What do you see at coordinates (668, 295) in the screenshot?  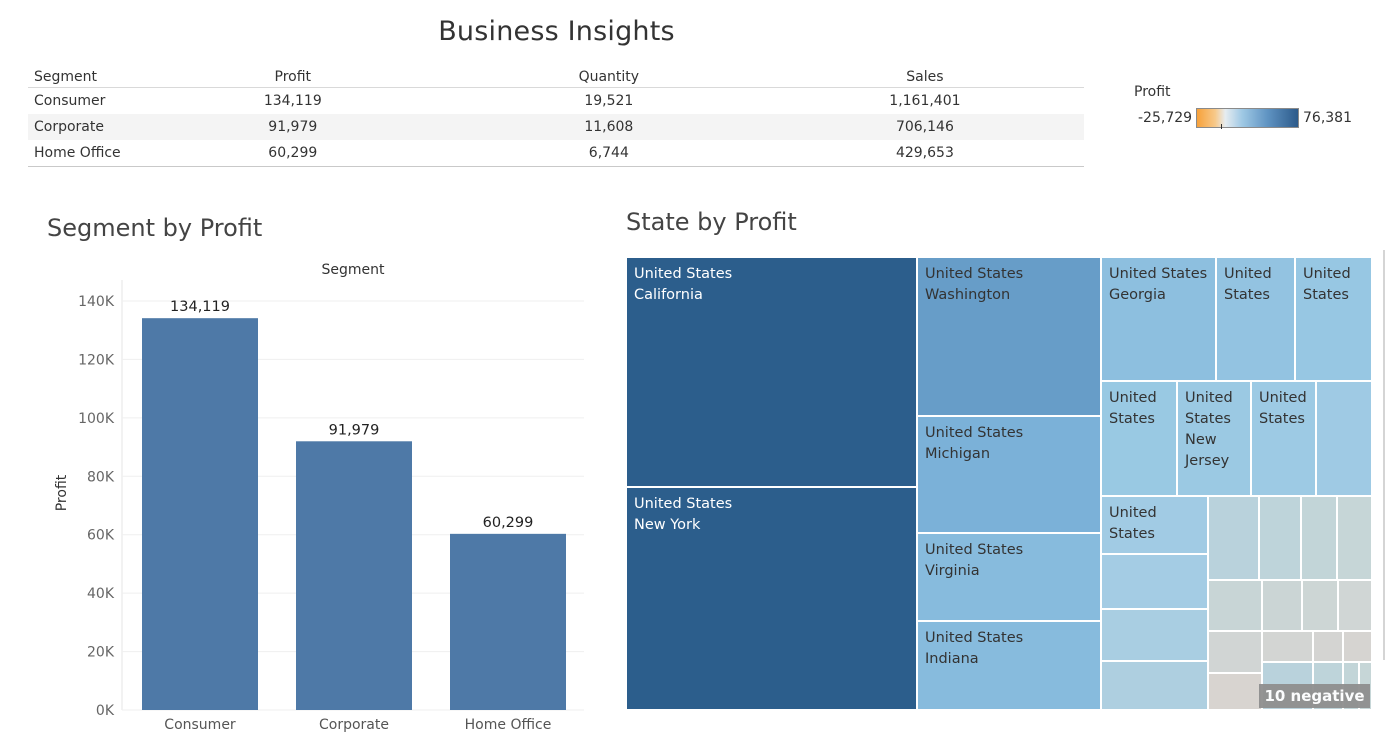 I see `treemap-cell-label: California` at bounding box center [668, 295].